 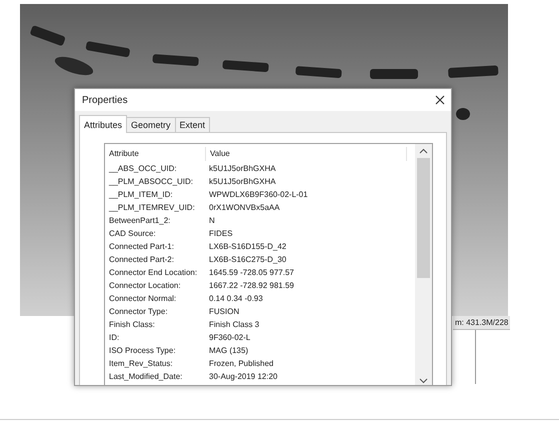 I want to click on memory-status: m: 431.3M/228, so click(x=481, y=323).